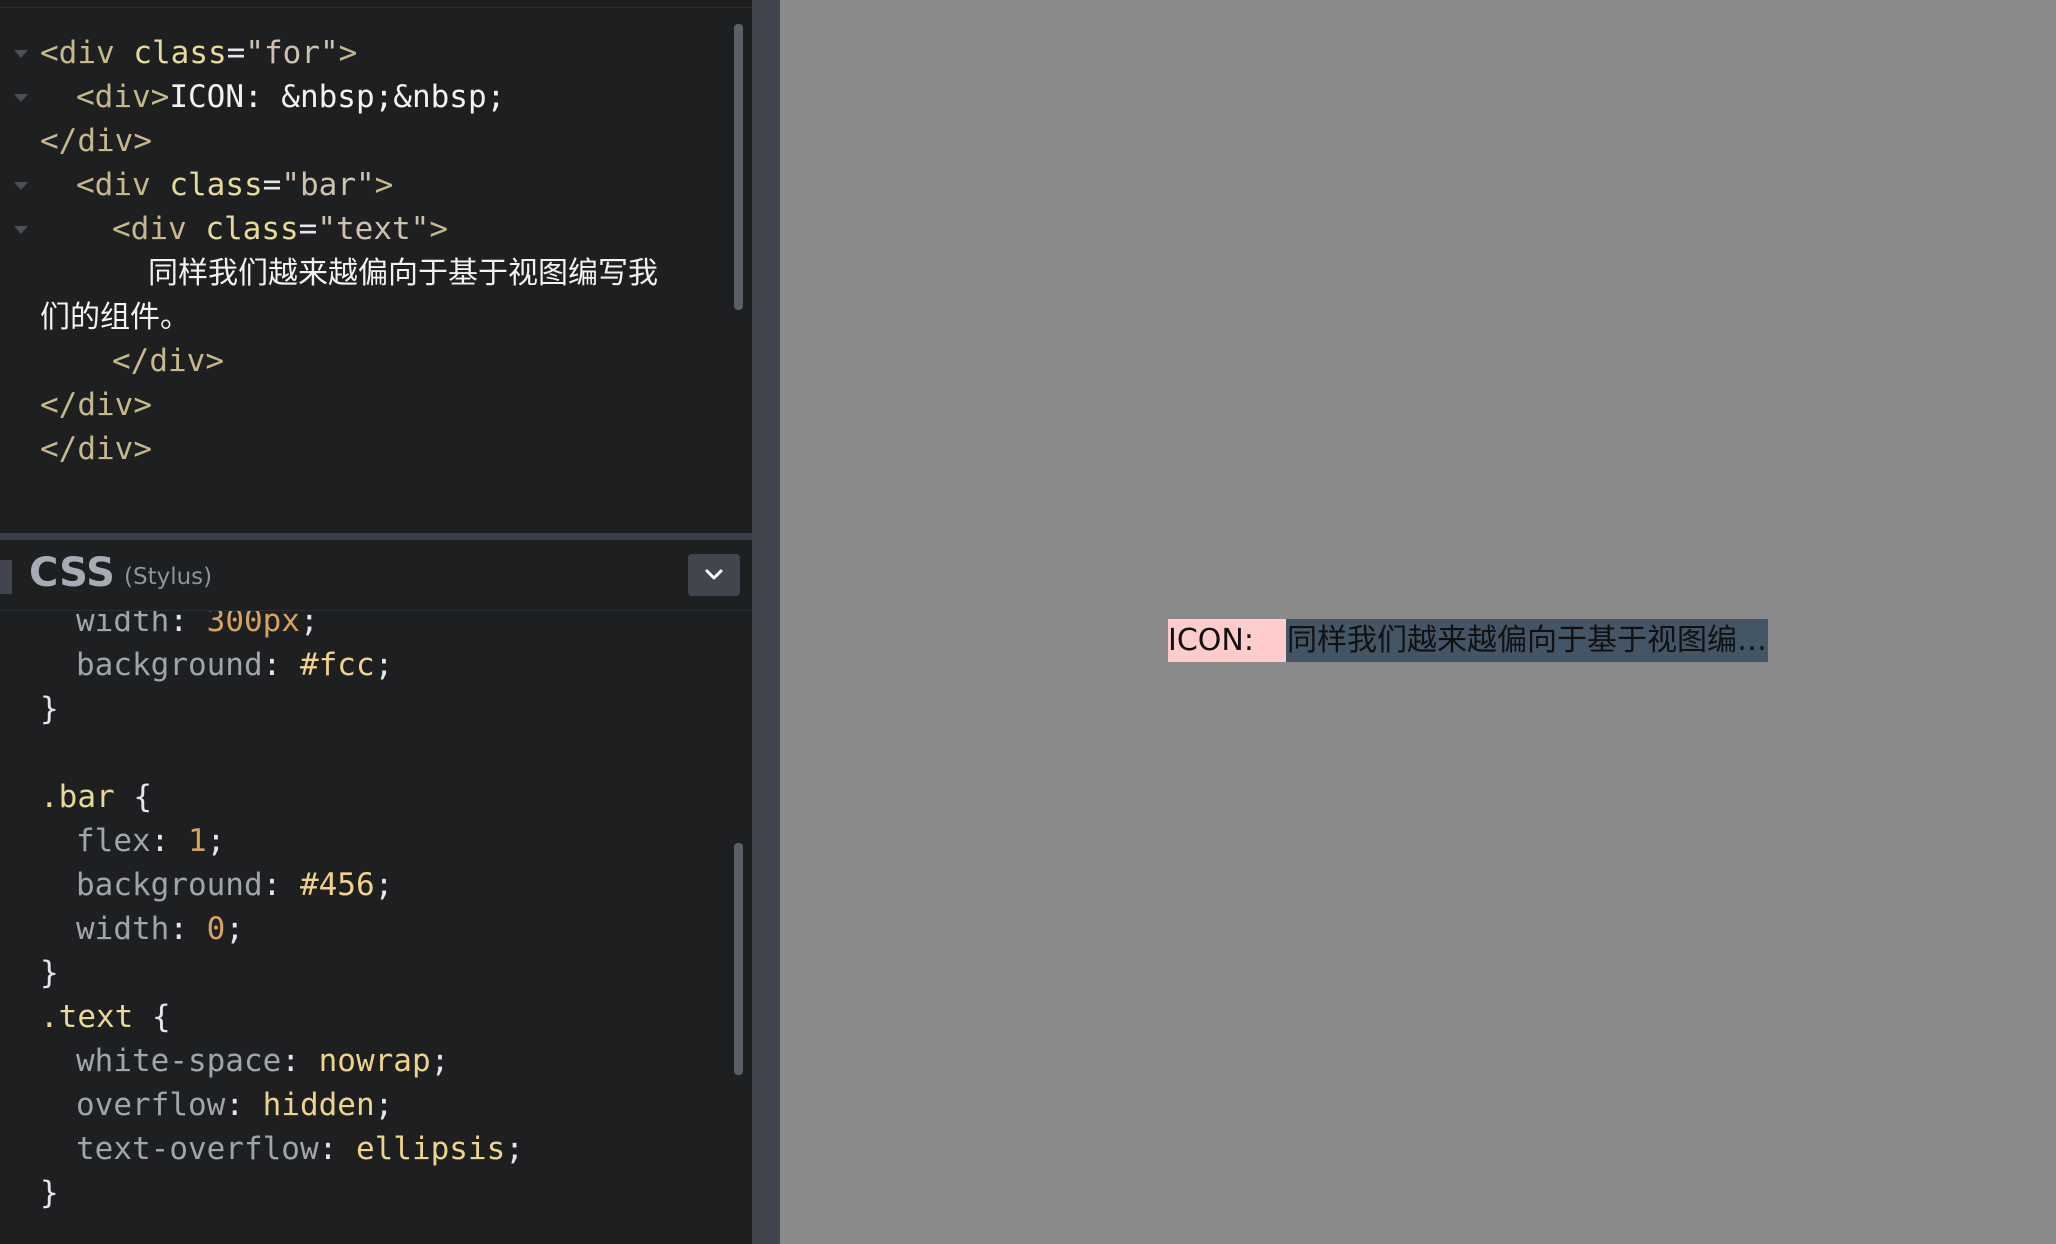 The width and height of the screenshot is (2056, 1244). Describe the element at coordinates (49, 709) in the screenshot. I see `css-line-3: }` at that location.